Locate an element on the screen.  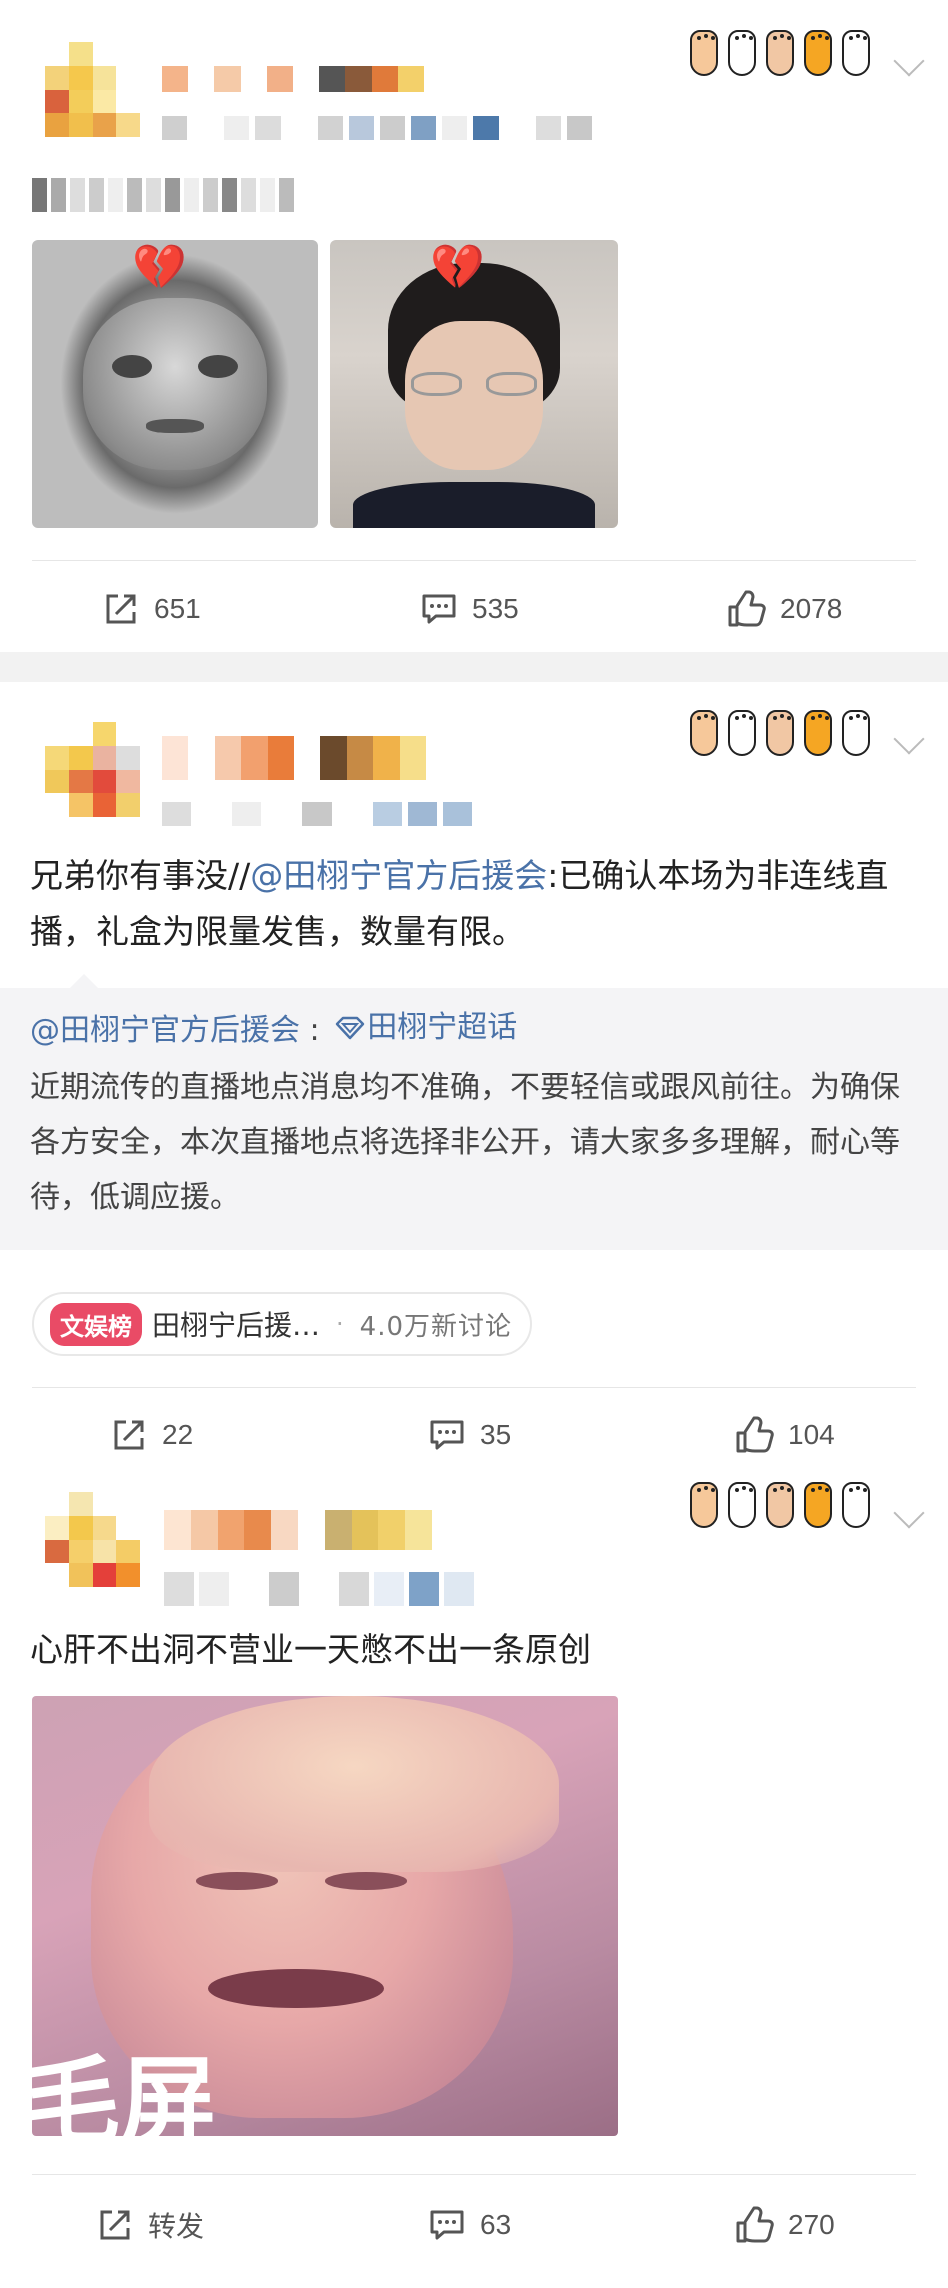
caption-fragment: 毛屏 is located at coordinates (124, 2091).